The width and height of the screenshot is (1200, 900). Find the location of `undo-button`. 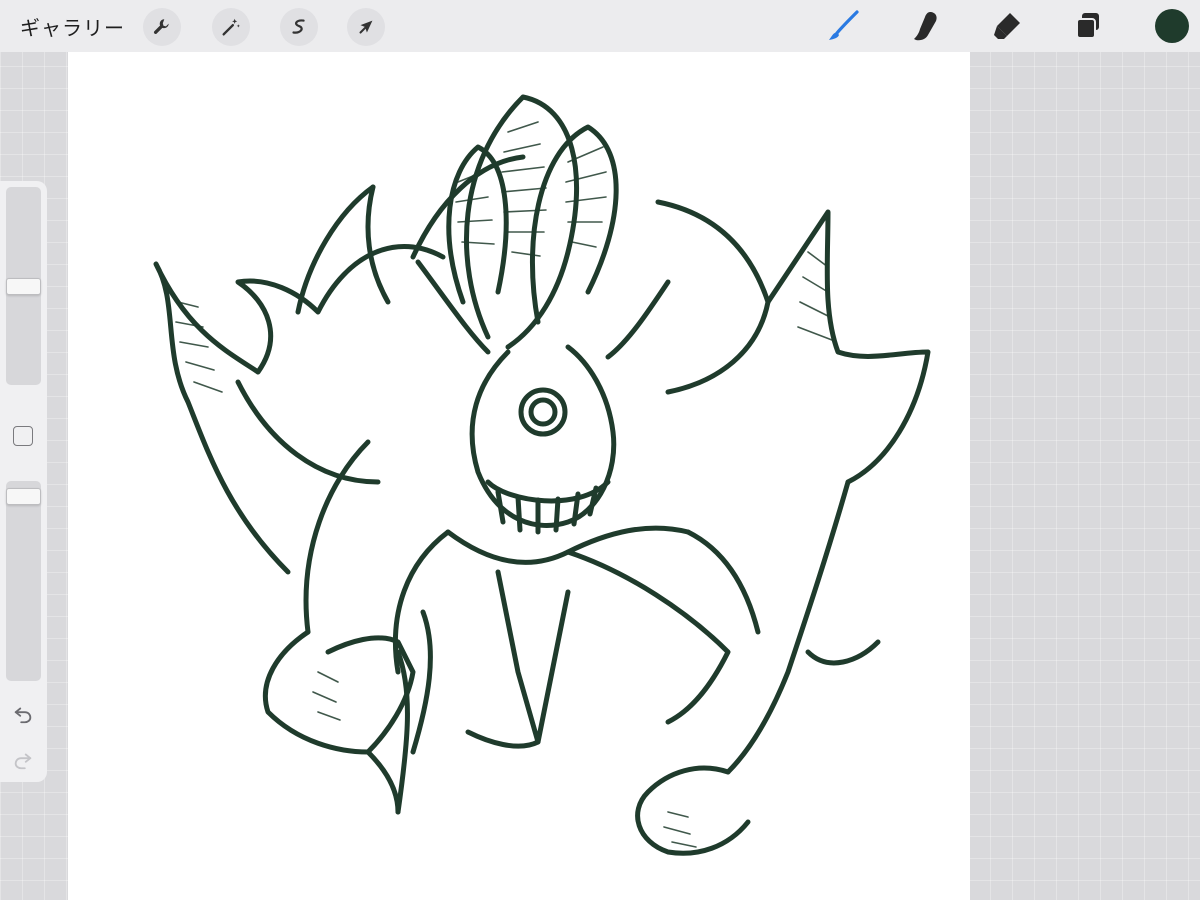

undo-button is located at coordinates (23, 714).